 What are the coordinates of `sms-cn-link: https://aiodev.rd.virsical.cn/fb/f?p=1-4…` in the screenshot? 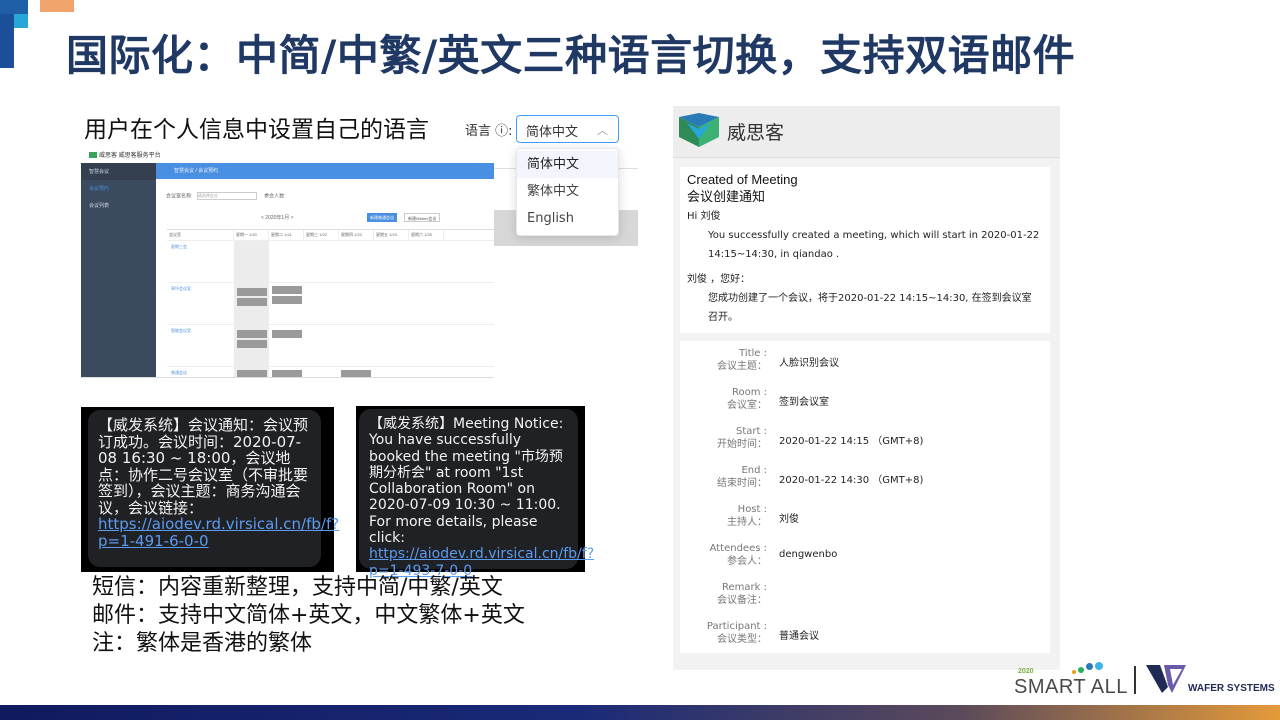 It's located at (218, 532).